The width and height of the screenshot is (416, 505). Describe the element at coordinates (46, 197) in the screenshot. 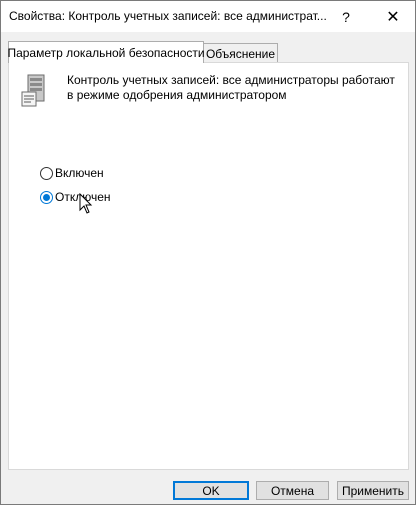

I see `radio-disabled` at that location.